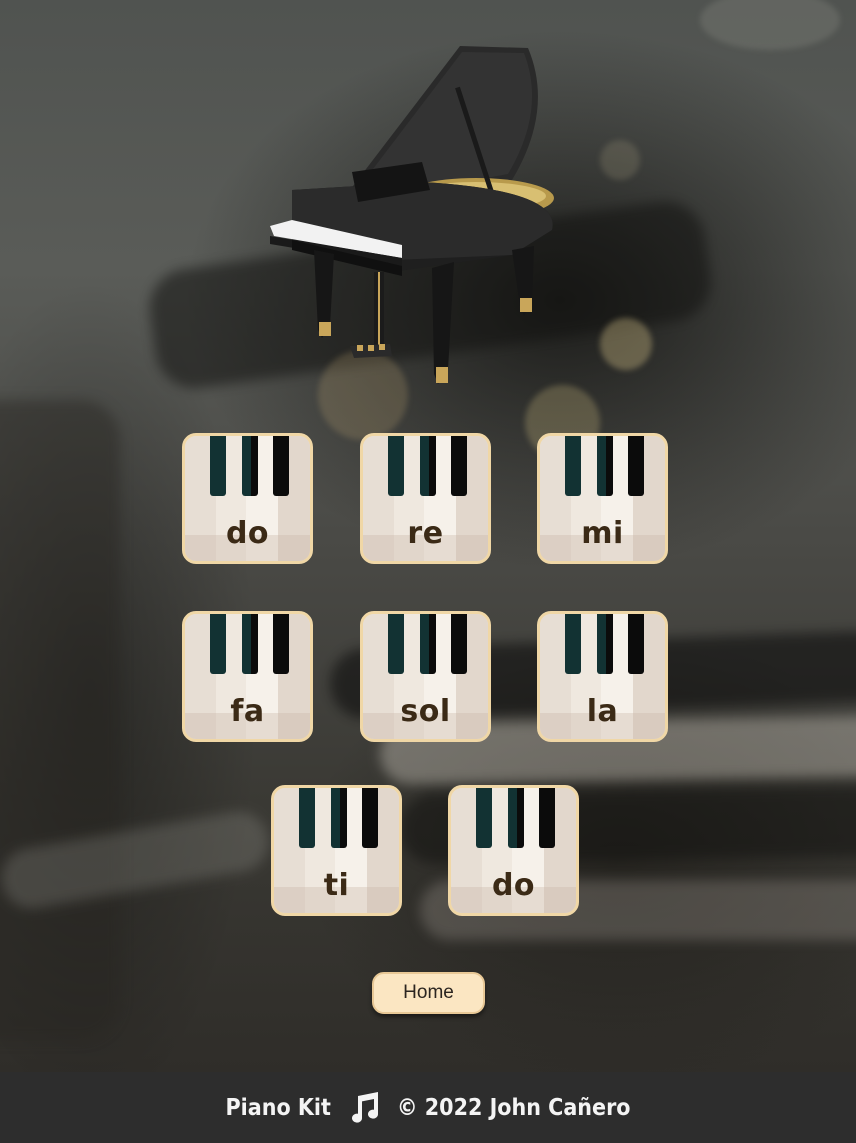 The image size is (856, 1143). I want to click on note-key-label: sol, so click(425, 711).